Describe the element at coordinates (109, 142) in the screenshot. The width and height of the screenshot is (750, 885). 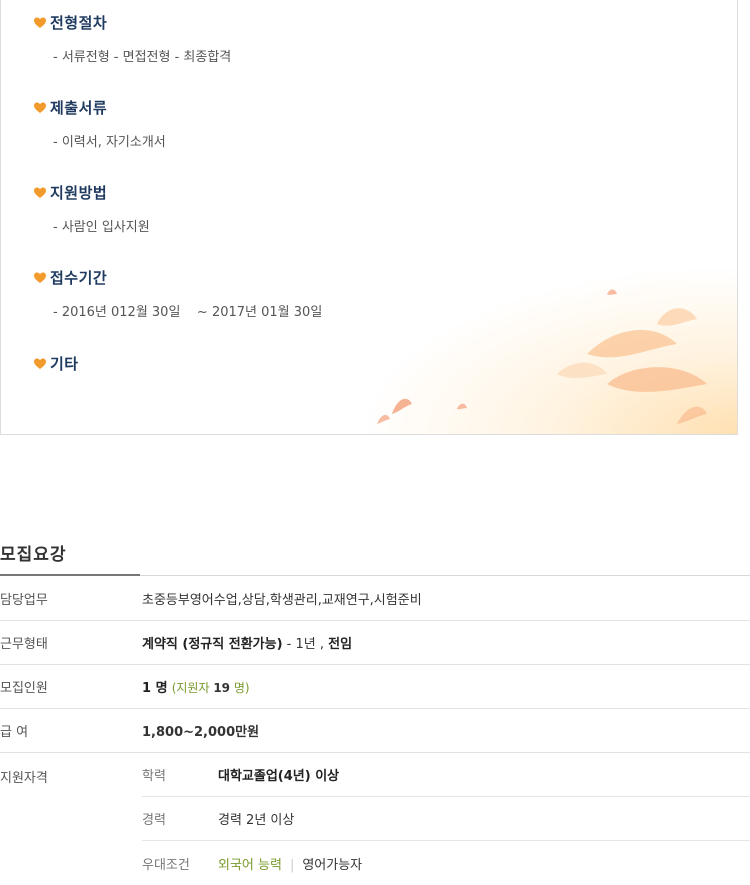
I see `section-desc: - 이력서, 자기소개서` at that location.